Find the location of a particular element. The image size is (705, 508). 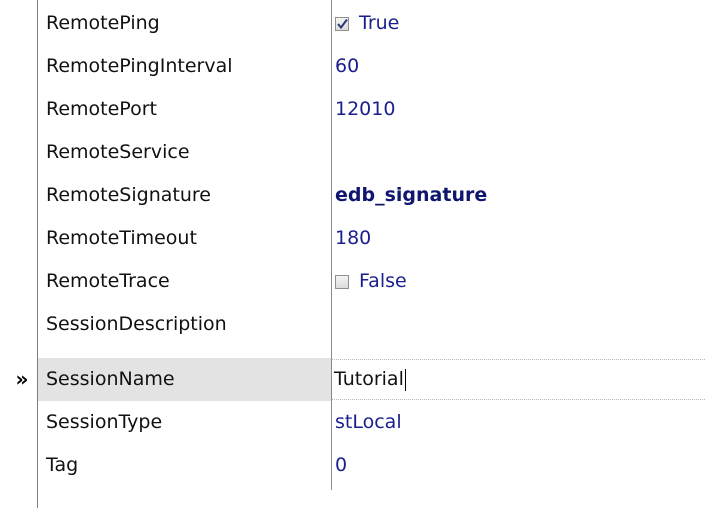

property-row-remoteport: RemotePort 12010 is located at coordinates (371, 109).